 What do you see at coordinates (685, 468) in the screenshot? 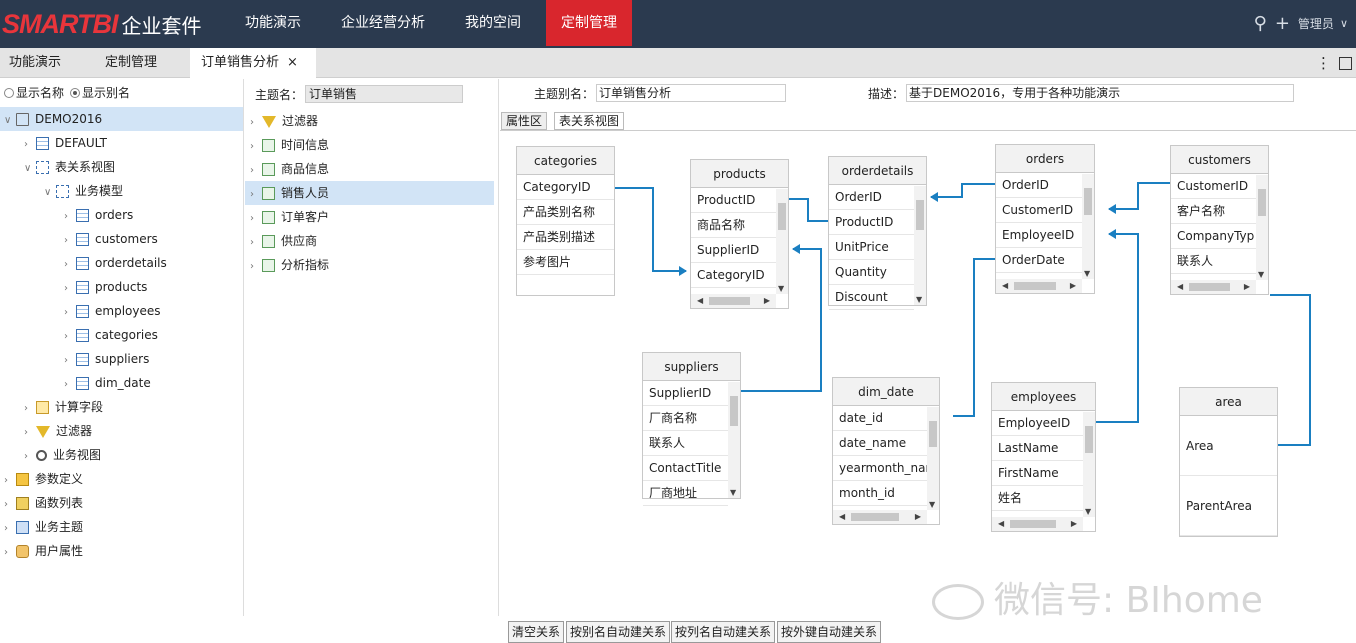
I see `entity-field: ContactTitle` at bounding box center [685, 468].